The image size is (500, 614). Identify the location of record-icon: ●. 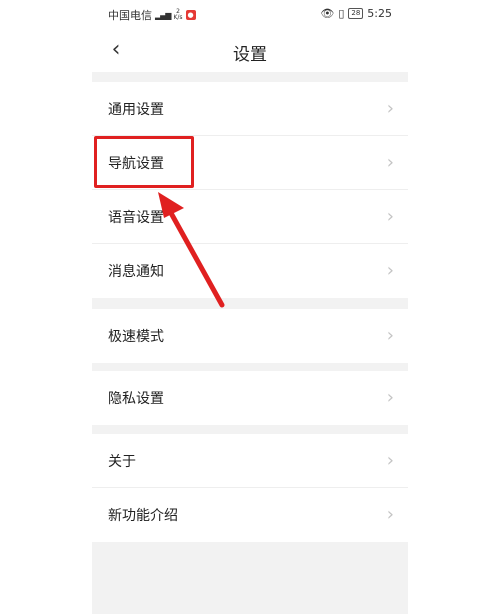
(190, 15).